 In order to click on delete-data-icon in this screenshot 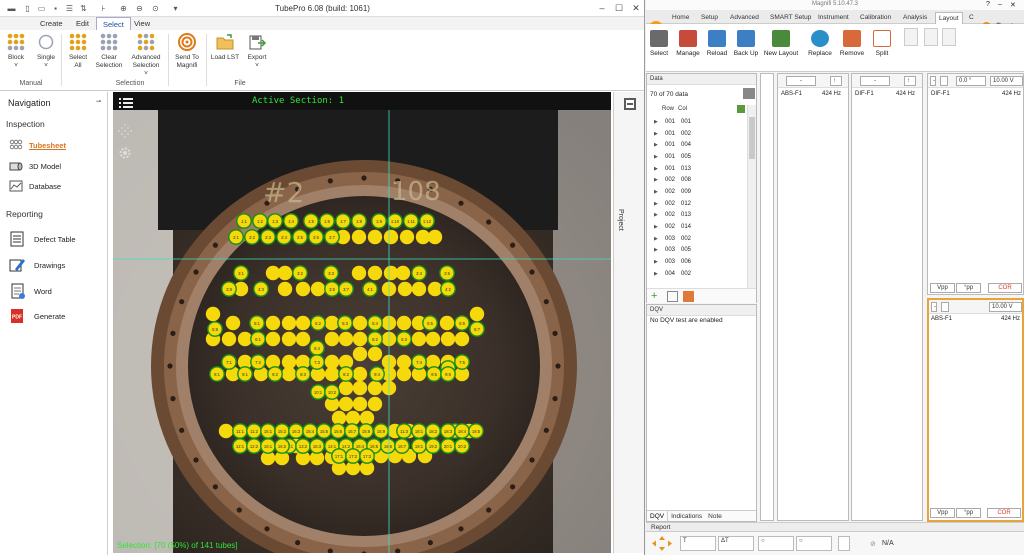, I will do `click(688, 296)`.